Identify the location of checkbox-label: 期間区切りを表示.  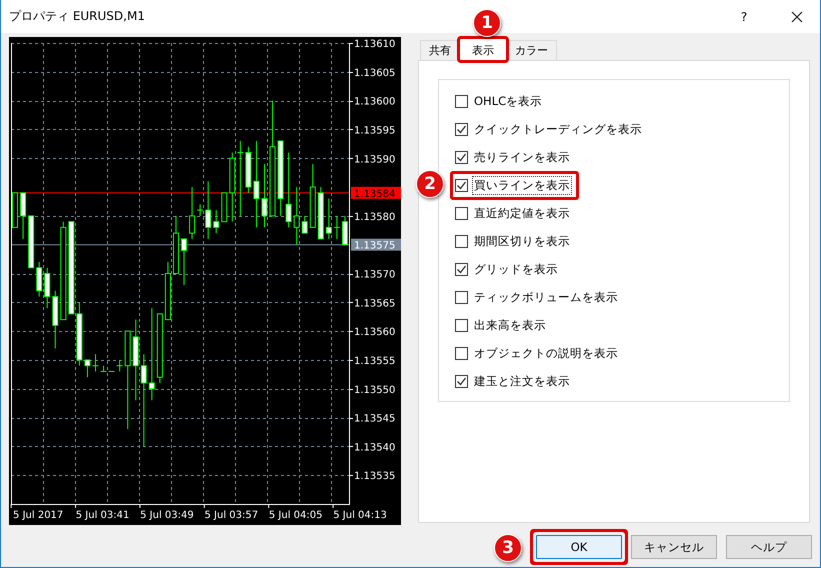
(522, 241).